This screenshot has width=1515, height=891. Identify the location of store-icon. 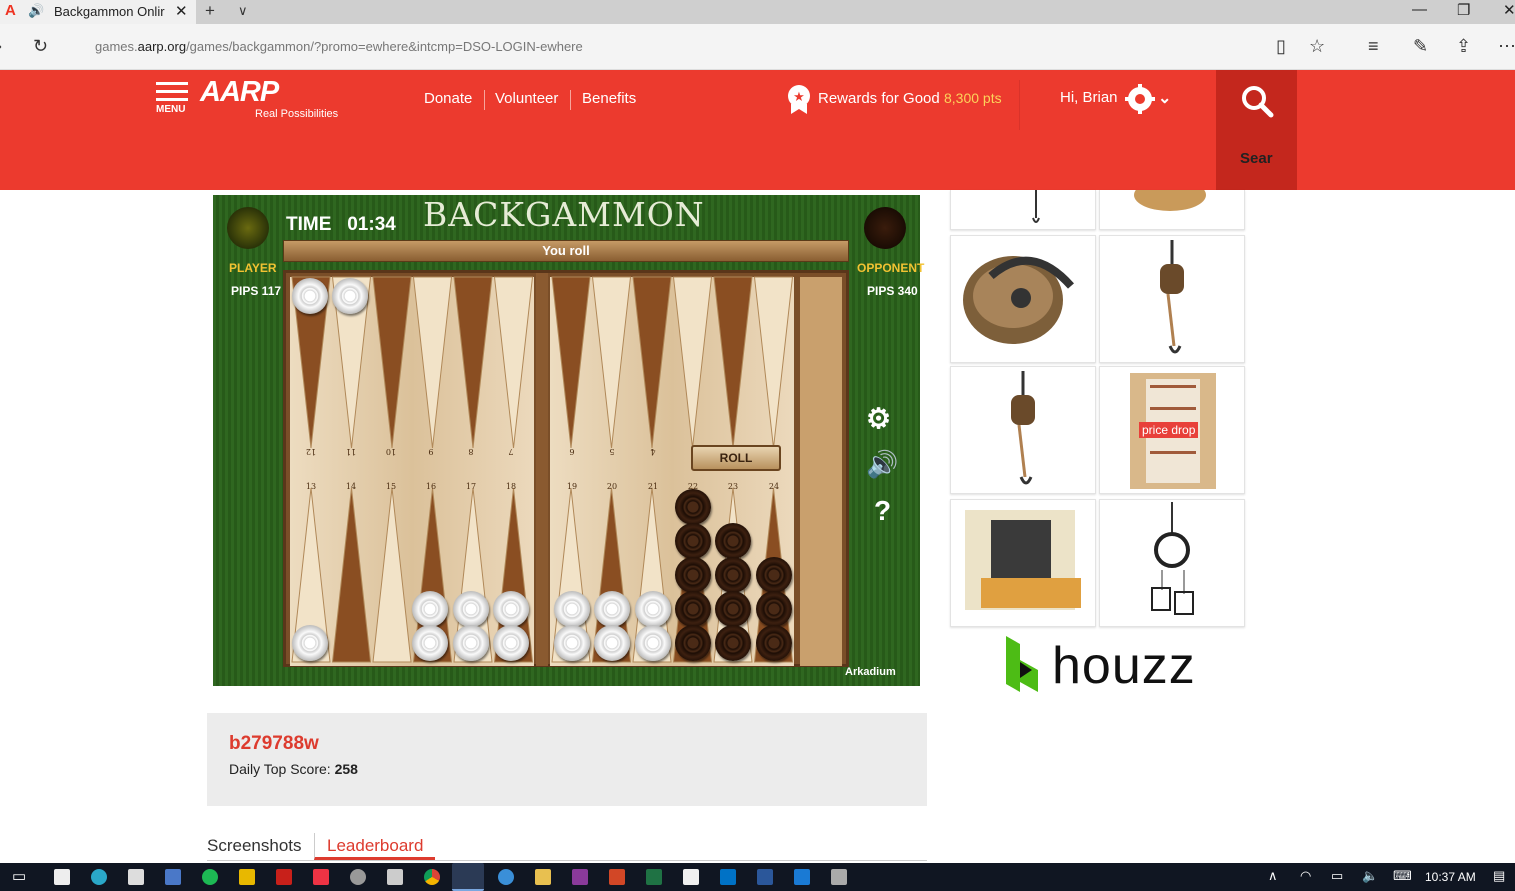
(62, 877).